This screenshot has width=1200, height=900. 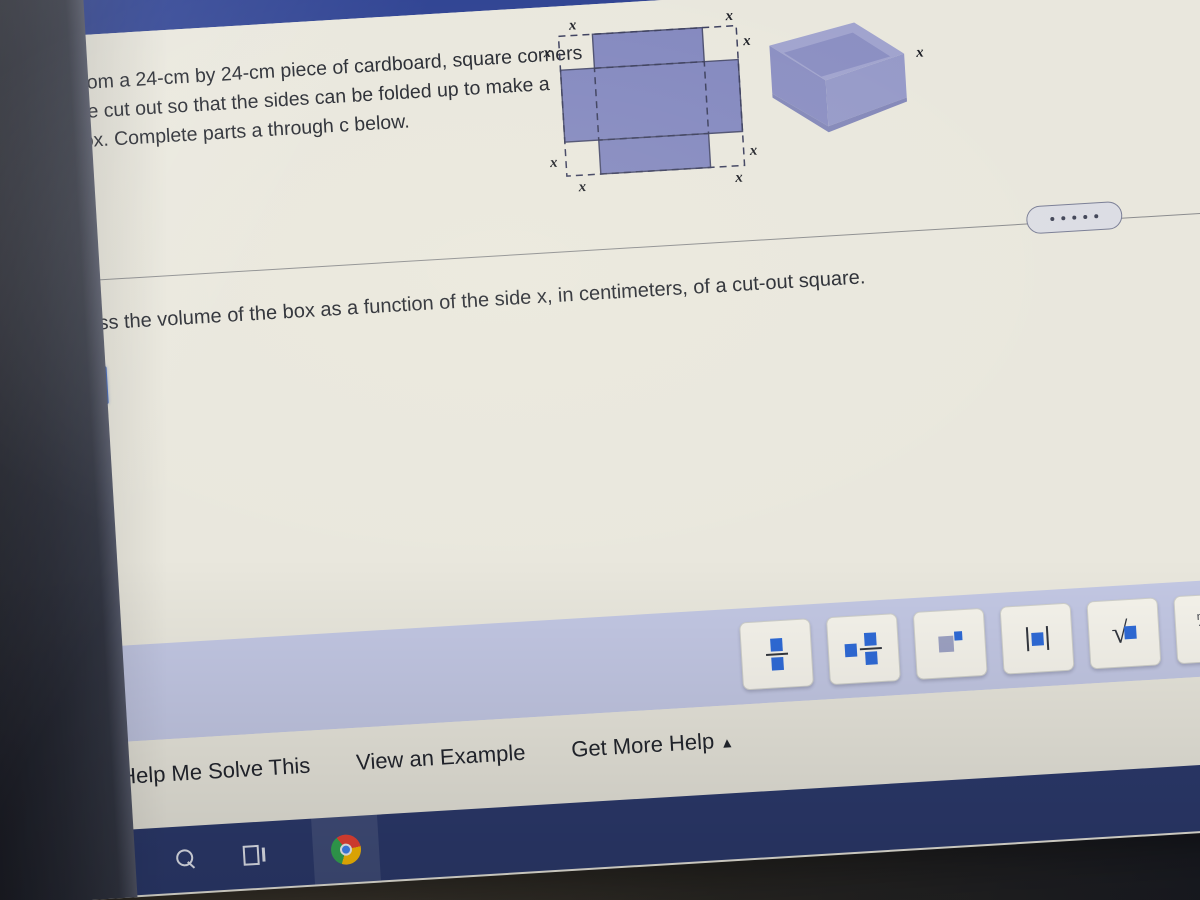 I want to click on math-button-absolute-value, so click(x=1037, y=638).